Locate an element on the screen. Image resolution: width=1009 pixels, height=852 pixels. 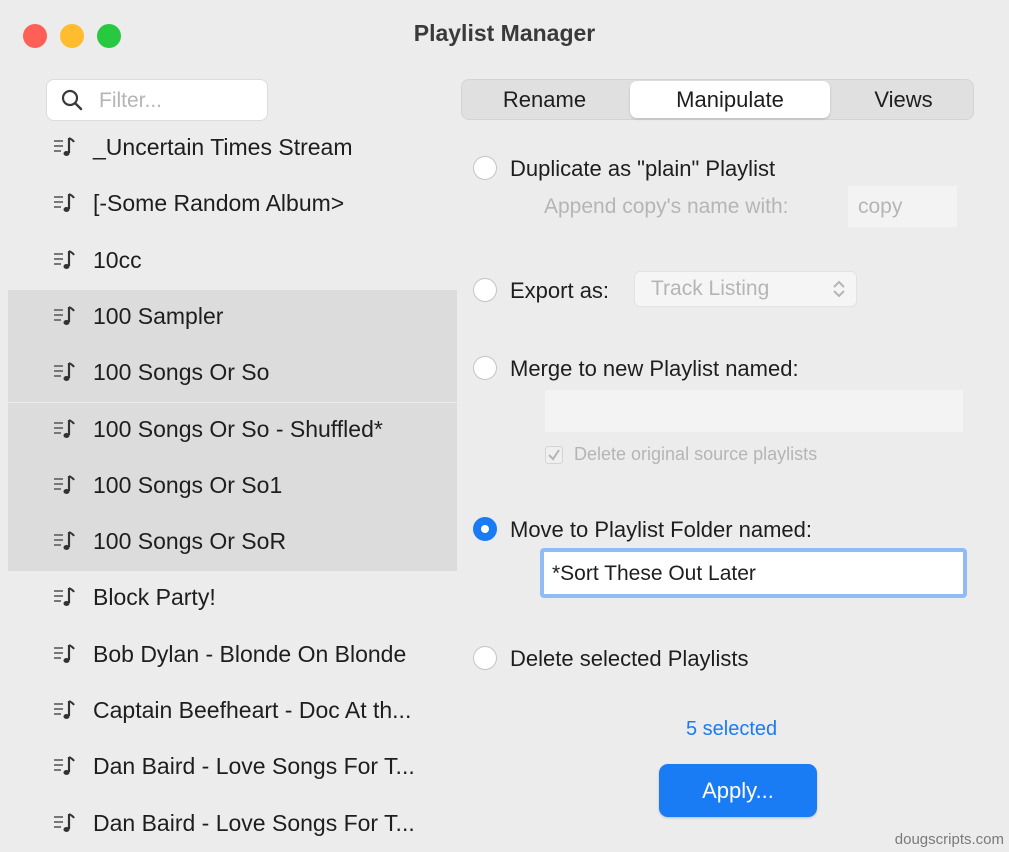
append-label: Append copy's name with: is located at coordinates (666, 206).